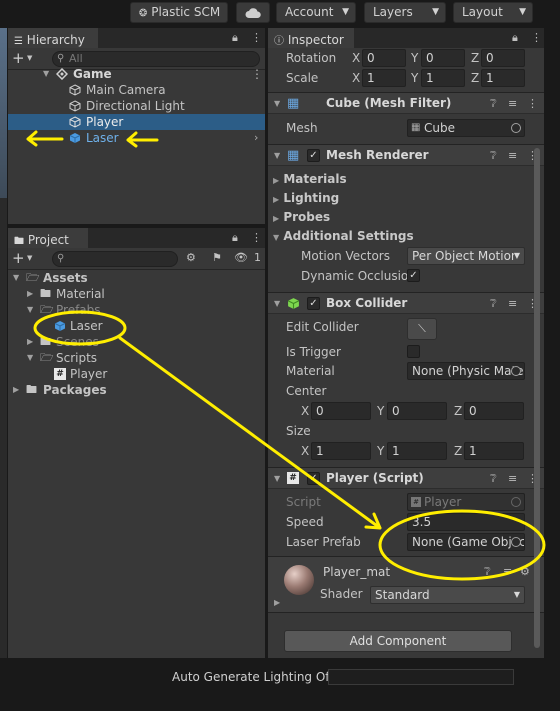 This screenshot has width=560, height=711. What do you see at coordinates (462, 545) in the screenshot?
I see `annotation-circle-laser-prefab-field` at bounding box center [462, 545].